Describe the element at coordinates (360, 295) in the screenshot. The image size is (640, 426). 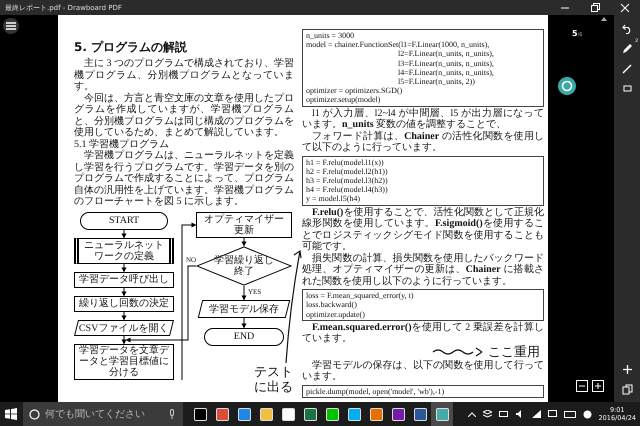
I see `code-line: loss = F.mean_squared_error(y, t)` at that location.